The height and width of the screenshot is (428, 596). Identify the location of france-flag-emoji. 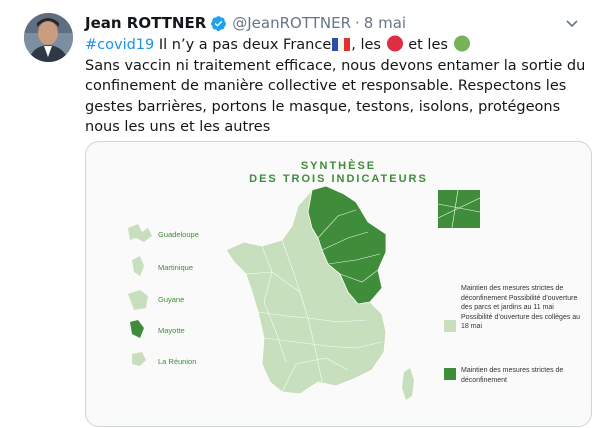
(341, 44).